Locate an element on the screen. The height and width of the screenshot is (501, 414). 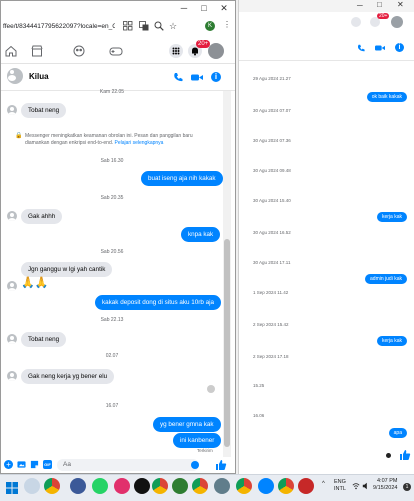
gaming-icon is located at coordinates (116, 51).